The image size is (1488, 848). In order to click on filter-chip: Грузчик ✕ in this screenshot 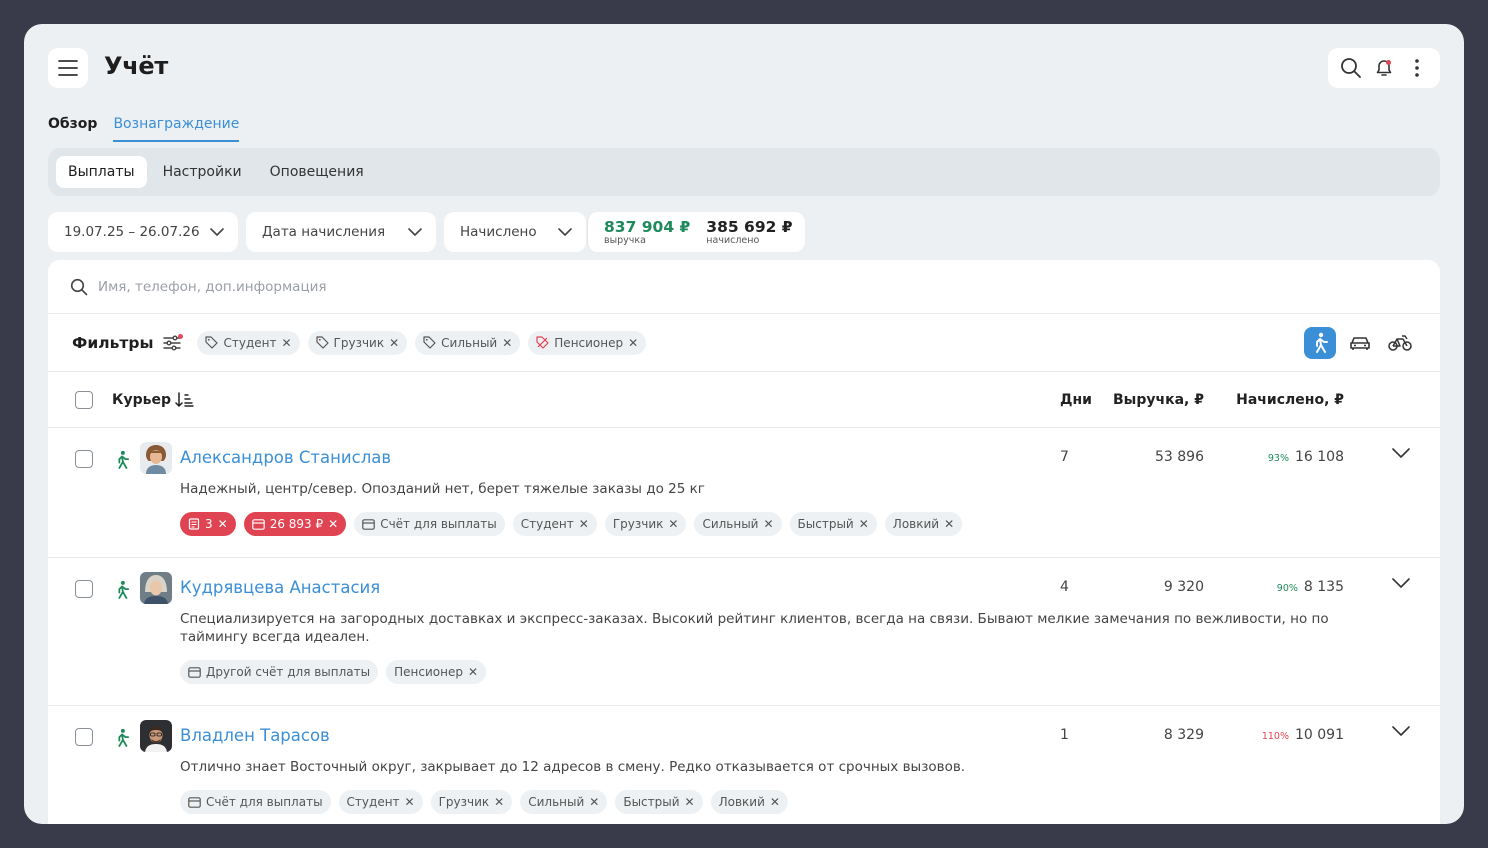, I will do `click(357, 342)`.